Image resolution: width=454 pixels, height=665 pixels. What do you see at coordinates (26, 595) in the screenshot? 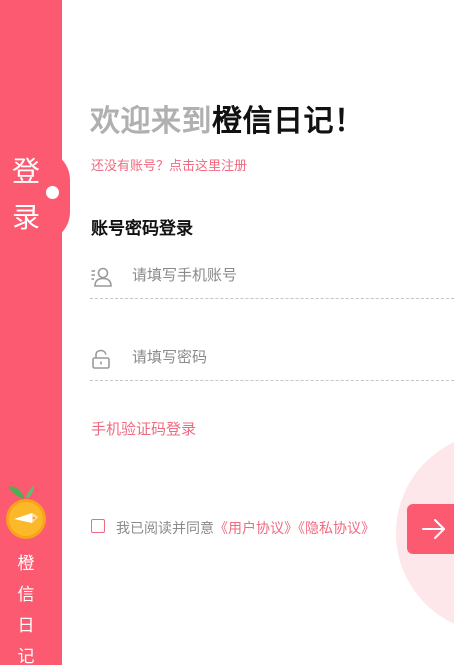
I see `app-name-char-2: 信` at bounding box center [26, 595].